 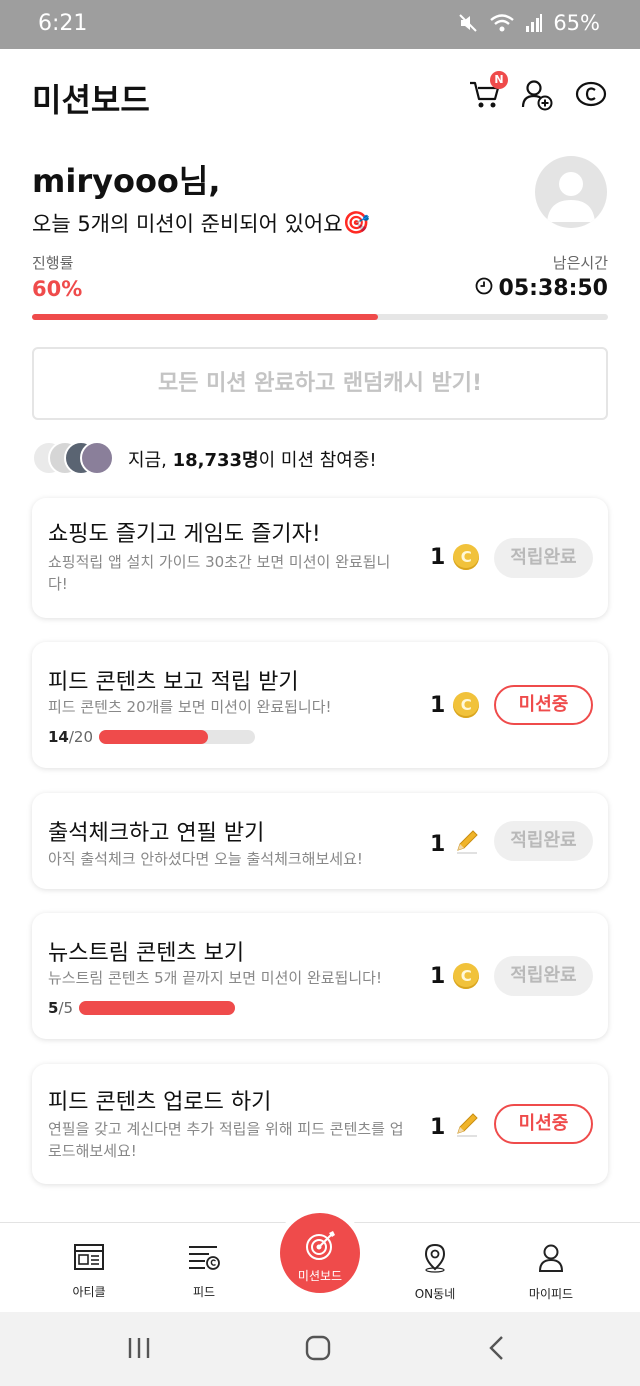 I want to click on nav-myfeed: 마이피드, so click(x=551, y=1268).